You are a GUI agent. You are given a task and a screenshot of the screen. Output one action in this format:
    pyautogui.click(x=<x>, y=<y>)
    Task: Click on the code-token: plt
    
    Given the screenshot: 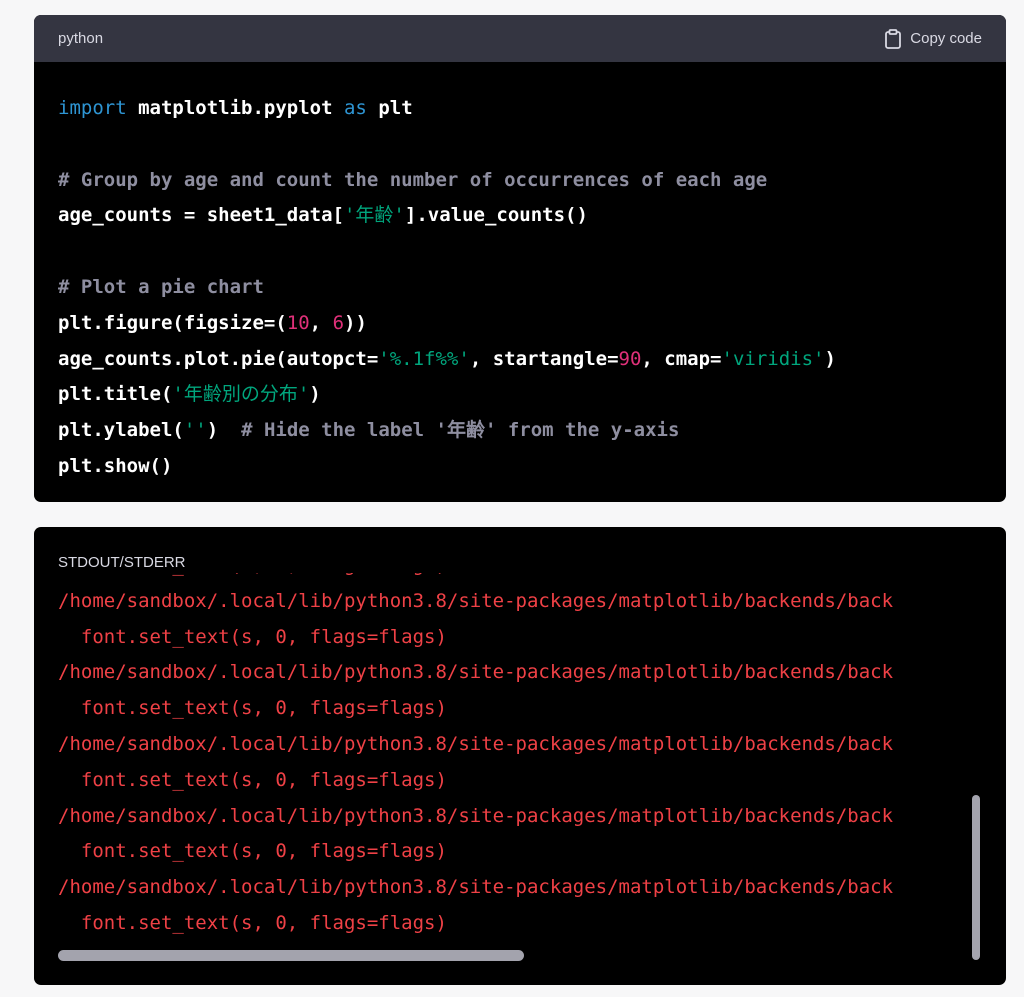 What is the action you would take?
    pyautogui.click(x=389, y=108)
    